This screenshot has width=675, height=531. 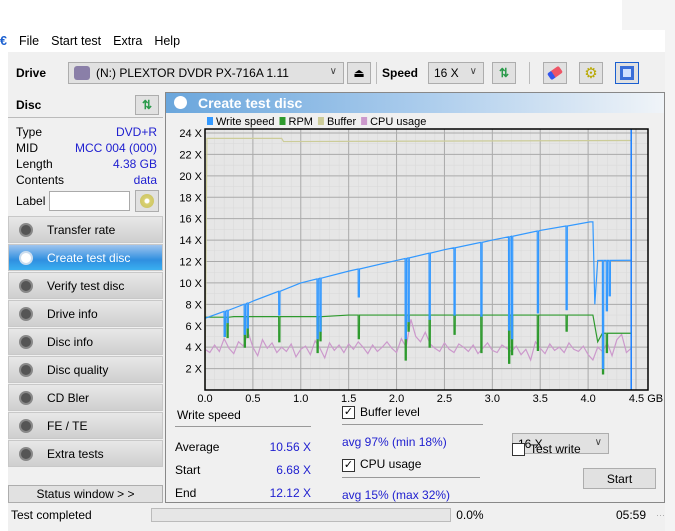 What do you see at coordinates (391, 464) in the screenshot?
I see `cpu-usage-label: CPU usage` at bounding box center [391, 464].